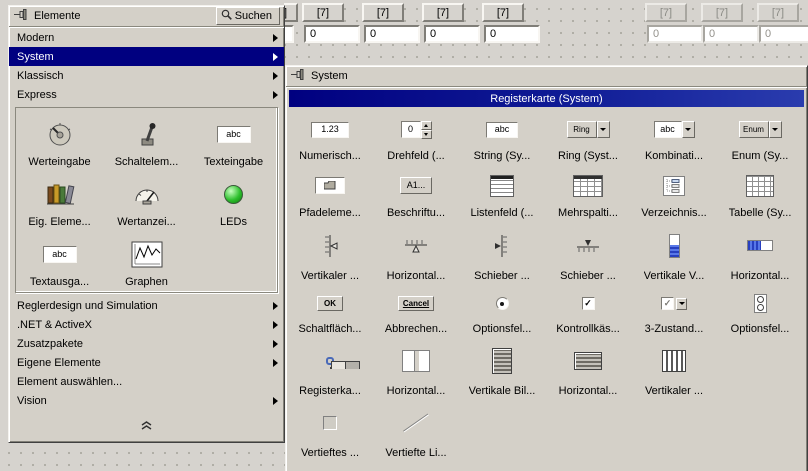  Describe the element at coordinates (289, 34) in the screenshot. I see `array-value-clipped` at that location.